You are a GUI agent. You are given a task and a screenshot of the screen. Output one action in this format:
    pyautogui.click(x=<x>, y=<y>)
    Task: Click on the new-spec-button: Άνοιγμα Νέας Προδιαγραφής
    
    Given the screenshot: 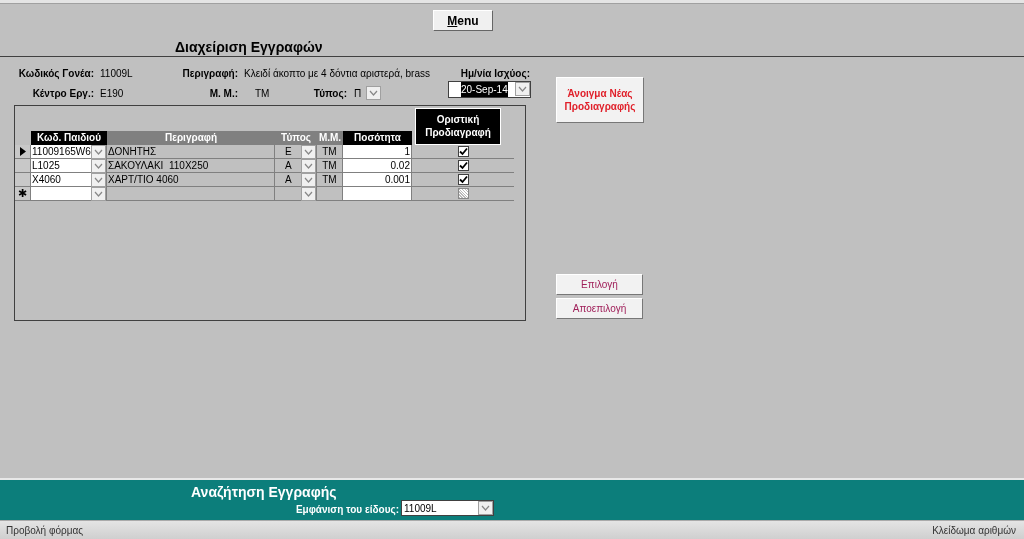 What is the action you would take?
    pyautogui.click(x=600, y=100)
    